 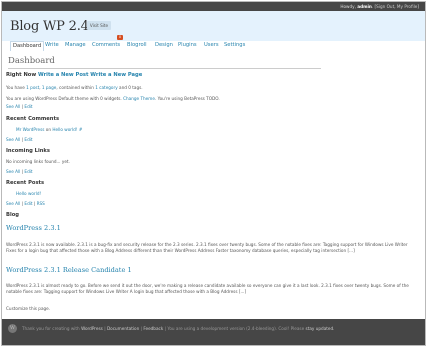 What do you see at coordinates (120, 37) in the screenshot?
I see `comments-count-badge: 0` at bounding box center [120, 37].